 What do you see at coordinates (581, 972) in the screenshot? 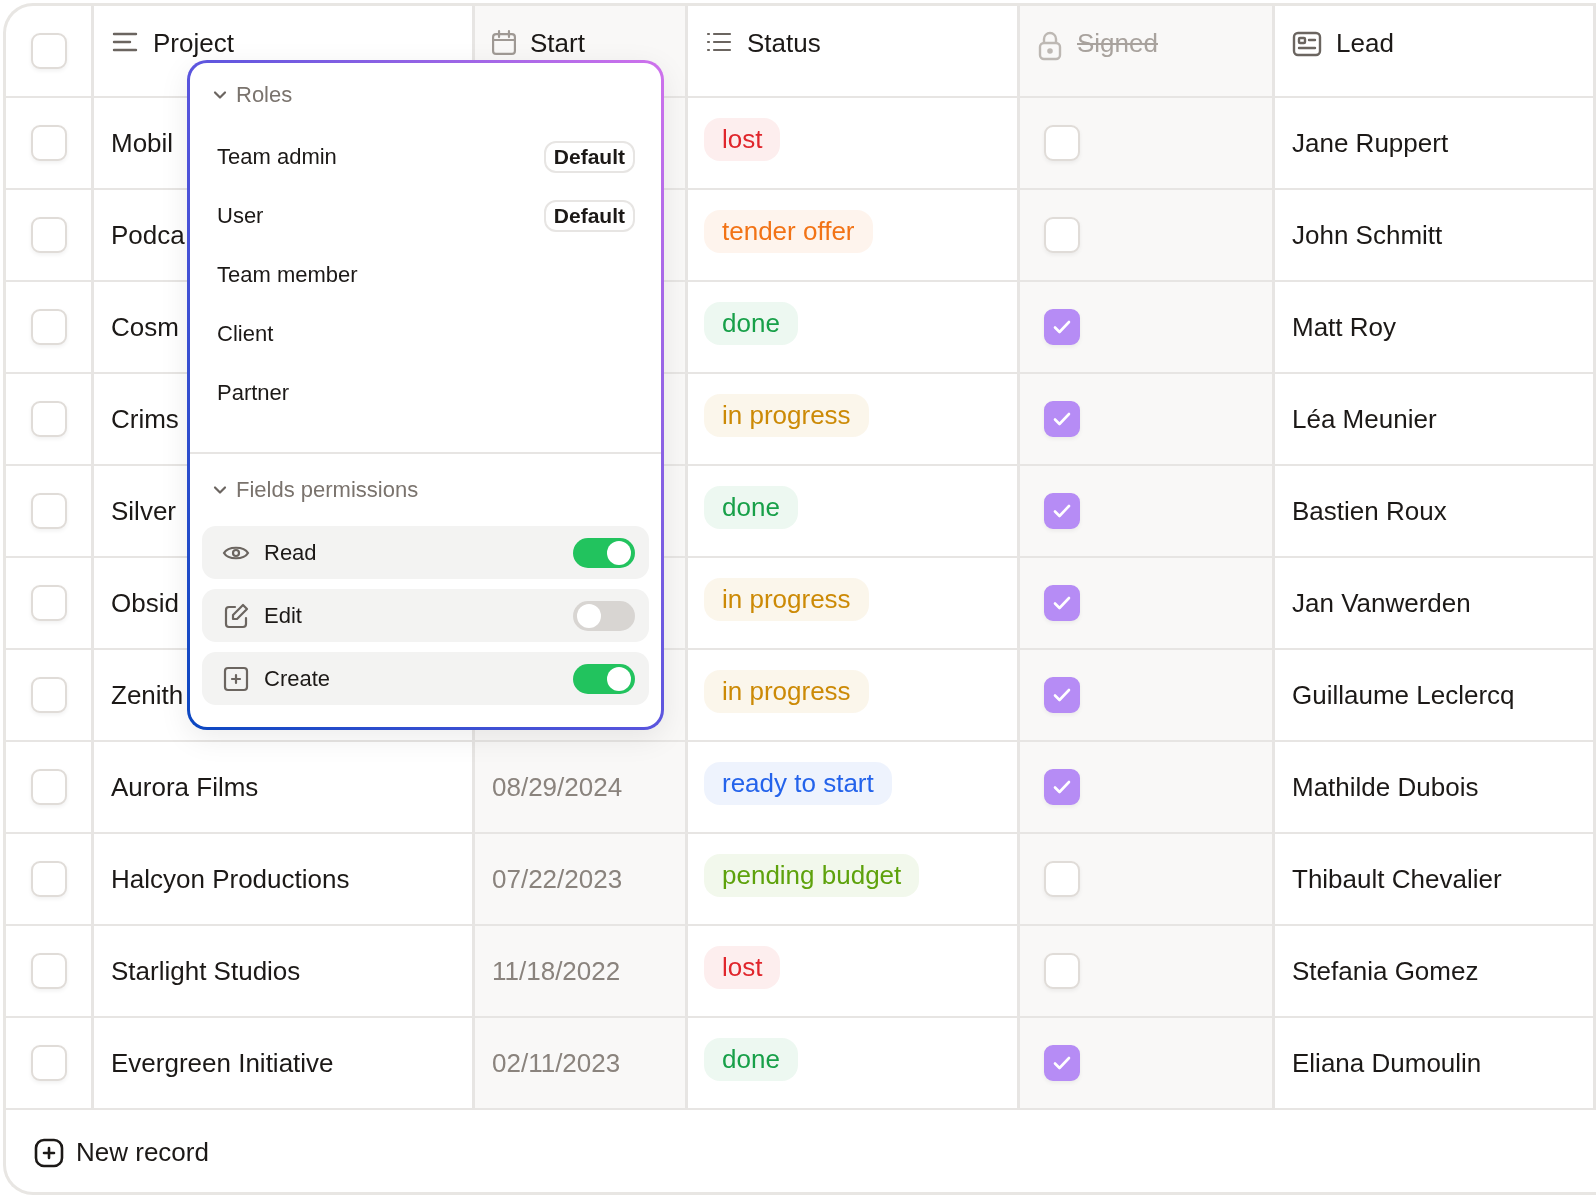
I see `table-cell: 11/18/2022` at bounding box center [581, 972].